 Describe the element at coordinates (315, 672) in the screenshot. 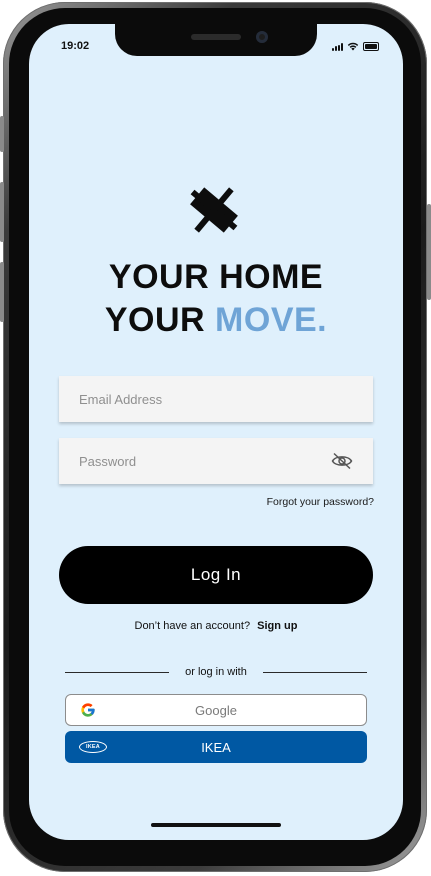

I see `divider-line-right` at that location.